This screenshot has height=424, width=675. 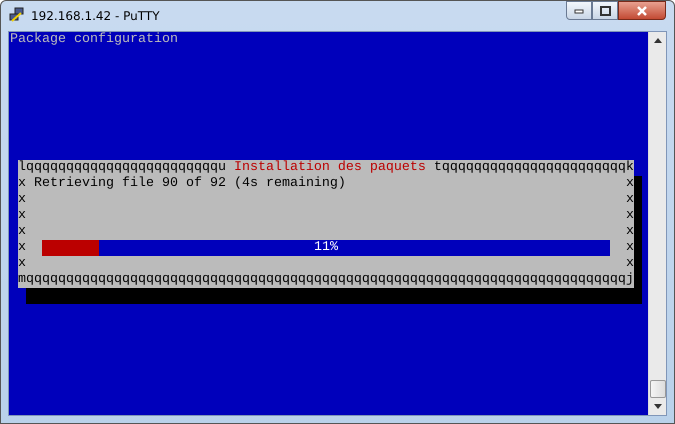 I want to click on close-icon, so click(x=642, y=11).